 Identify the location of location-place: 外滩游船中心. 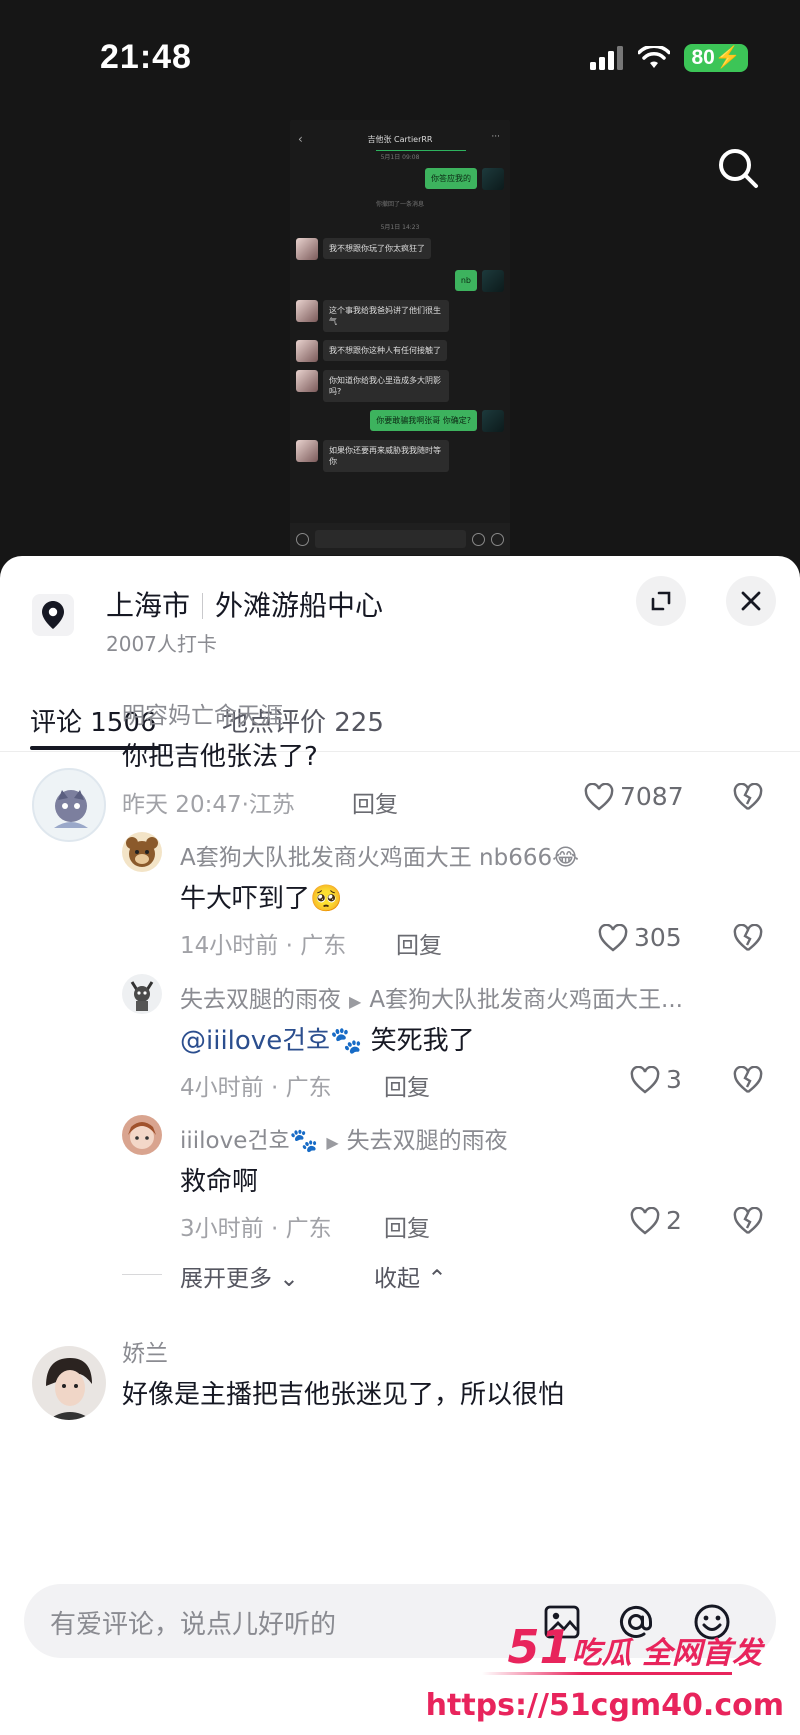
(299, 605).